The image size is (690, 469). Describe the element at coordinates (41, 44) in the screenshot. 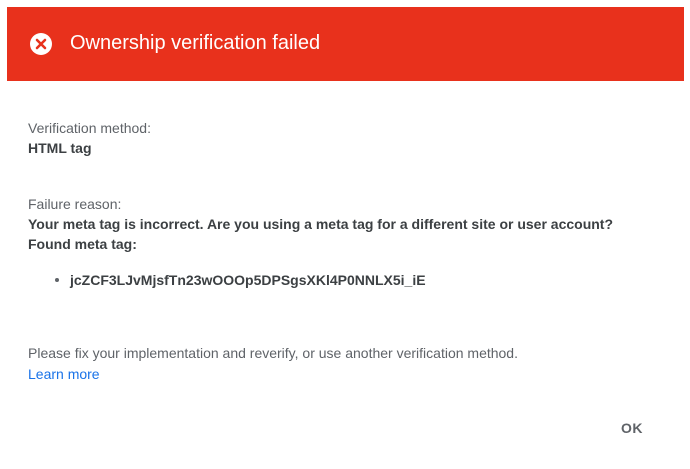

I see `error-circle-x-icon` at that location.